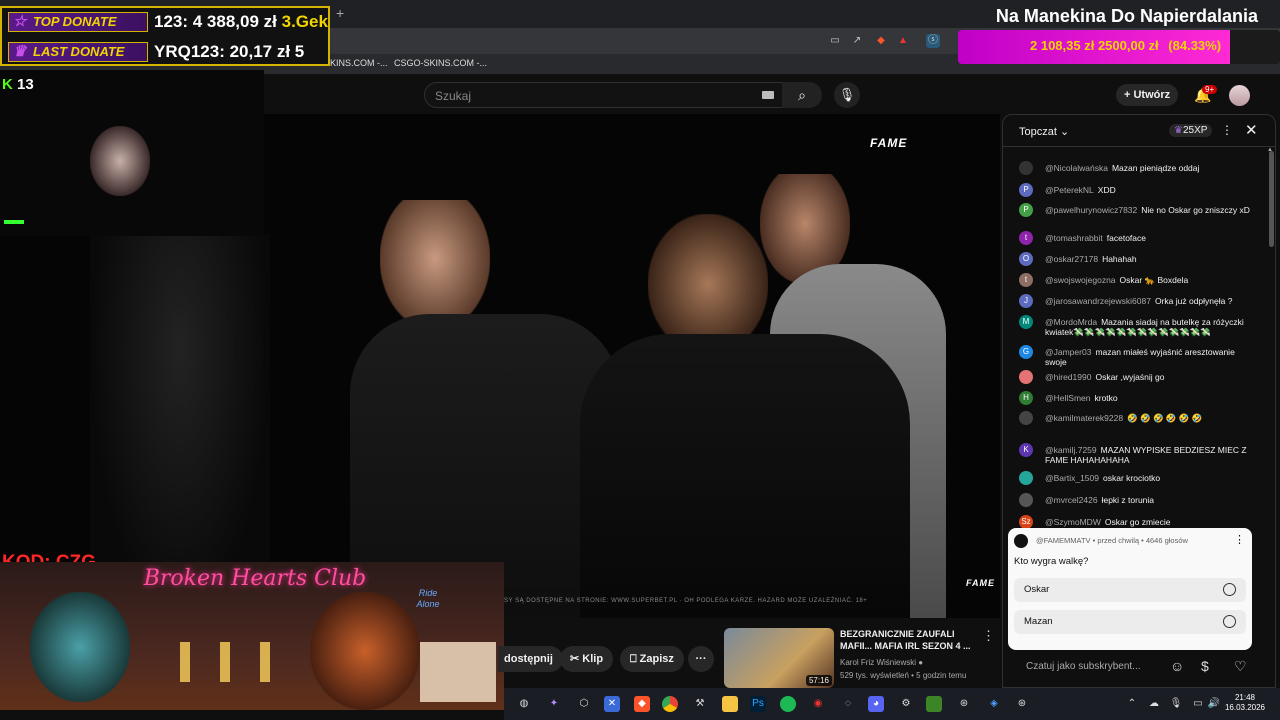 This screenshot has width=1280, height=720. Describe the element at coordinates (524, 704) in the screenshot. I see `obs-icon: ◍` at that location.